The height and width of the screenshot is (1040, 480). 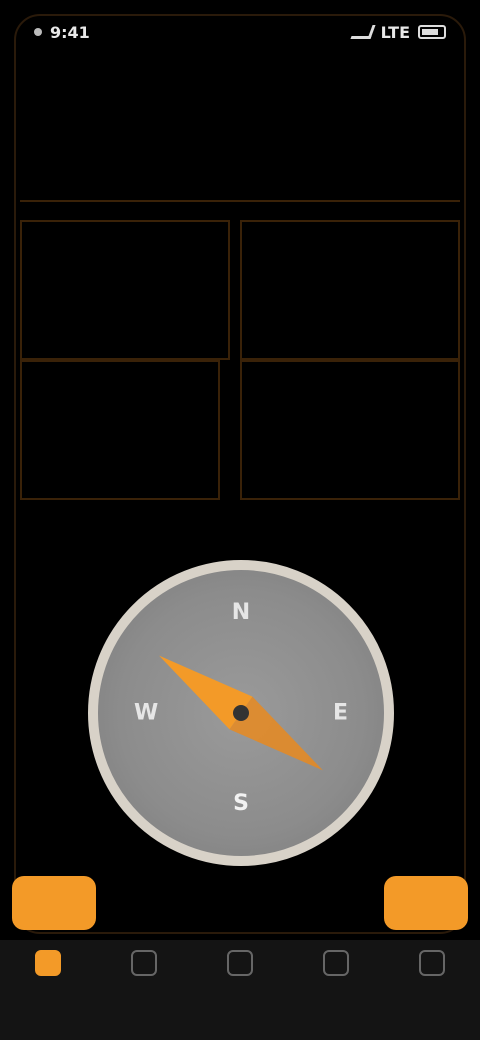 What do you see at coordinates (336, 963) in the screenshot?
I see `tab-4-icon` at bounding box center [336, 963].